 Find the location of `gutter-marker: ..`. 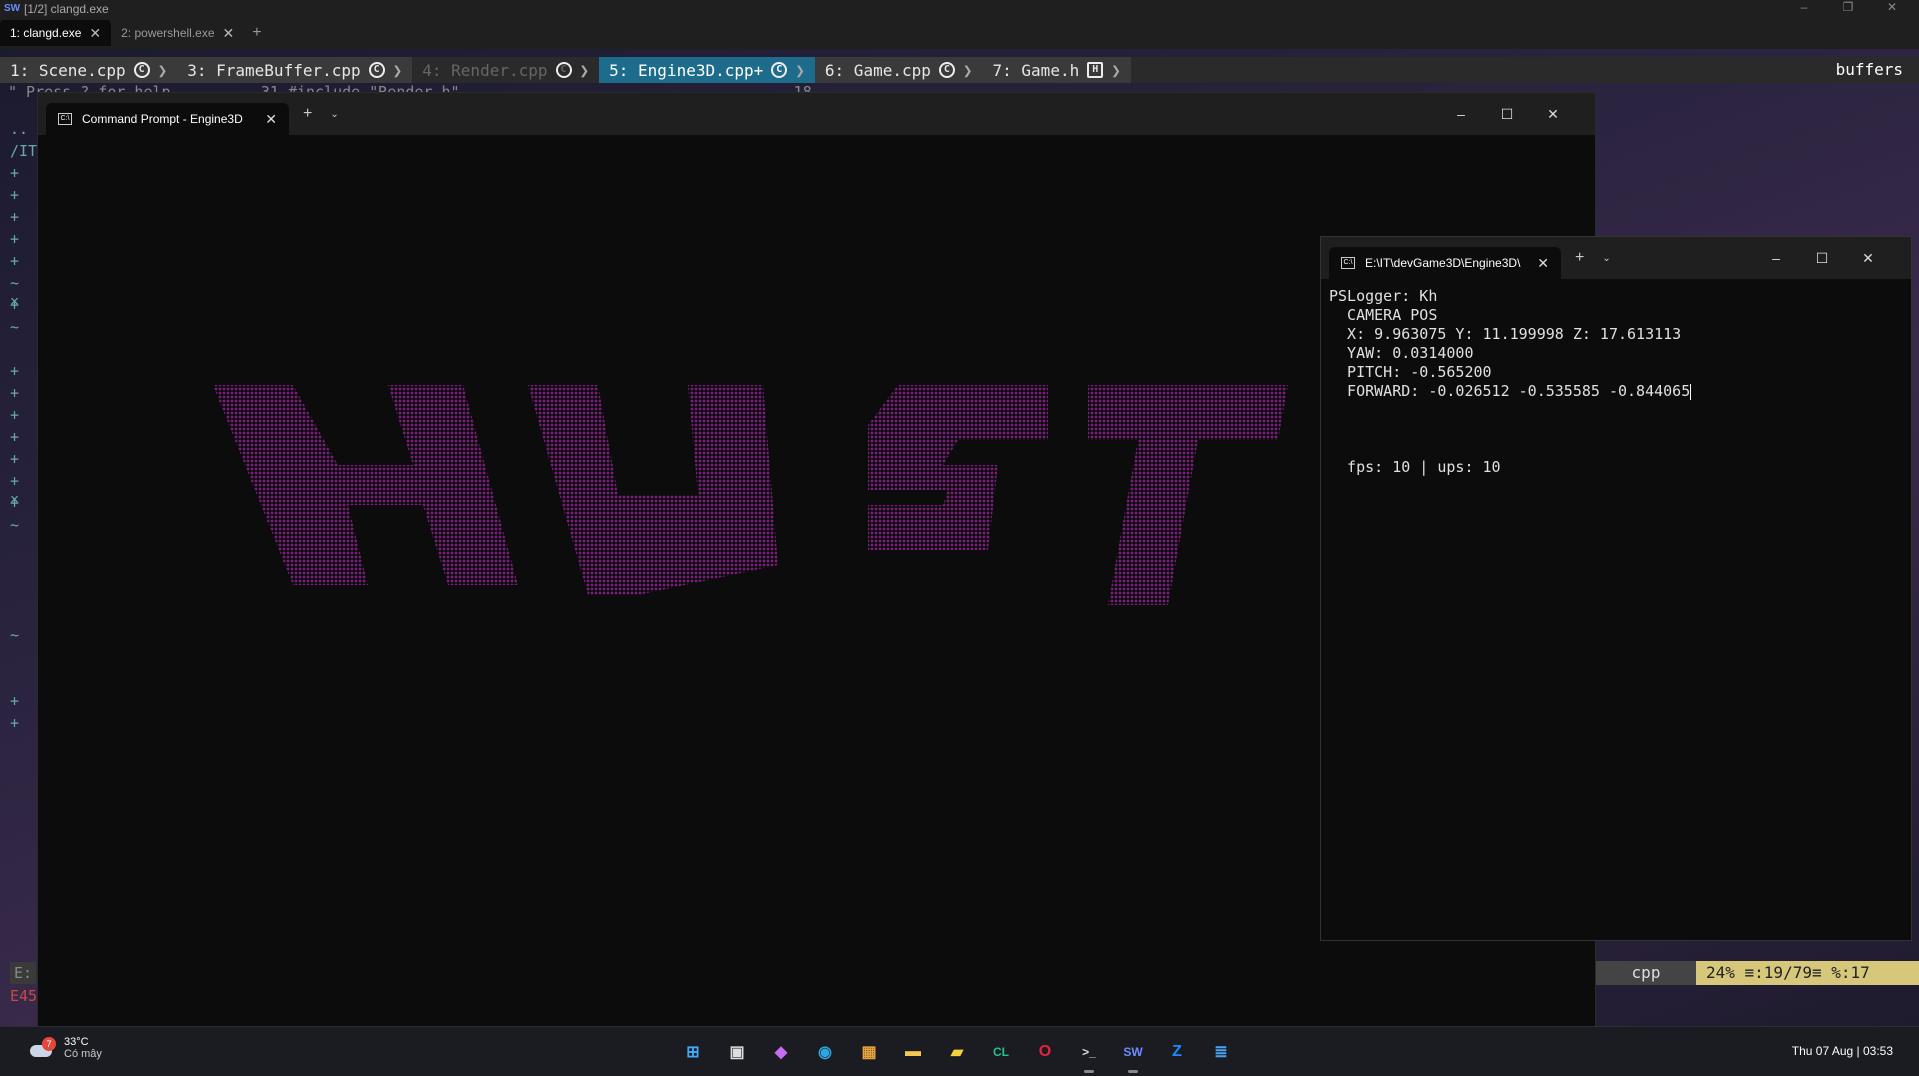

gutter-marker: .. is located at coordinates (19, 129).